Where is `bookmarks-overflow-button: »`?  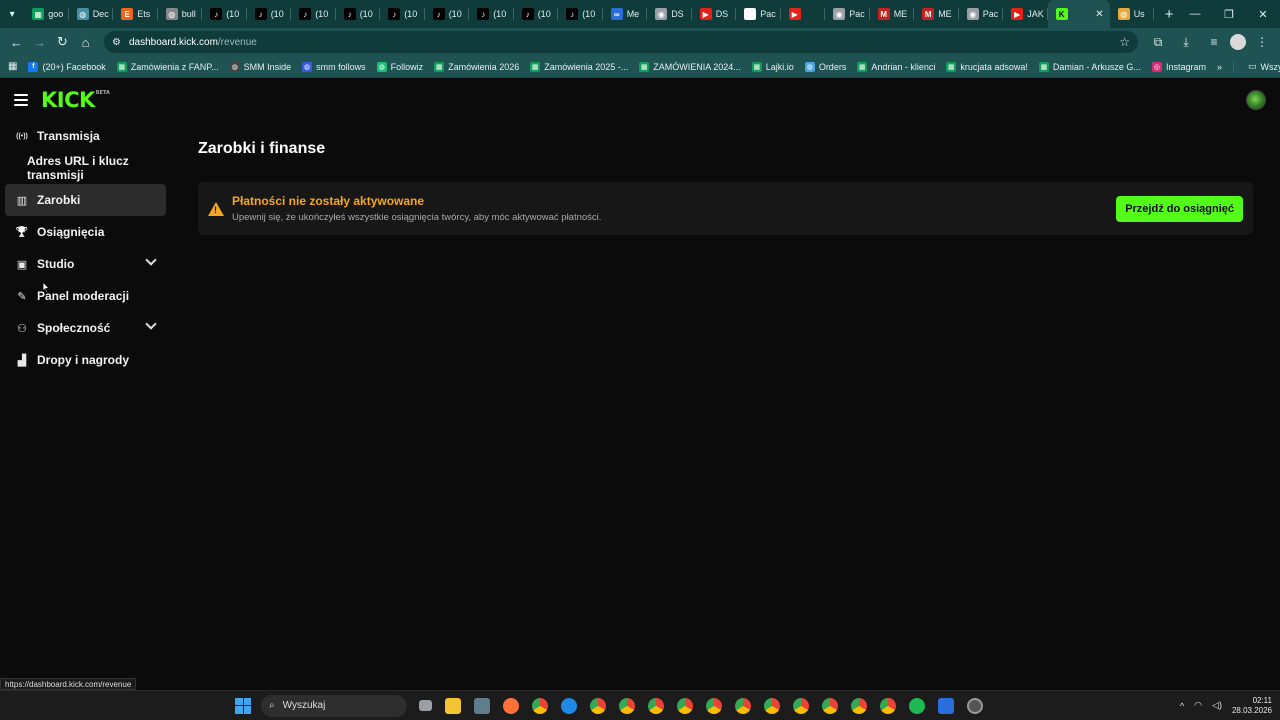
bookmarks-overflow-button: » is located at coordinates (1219, 67).